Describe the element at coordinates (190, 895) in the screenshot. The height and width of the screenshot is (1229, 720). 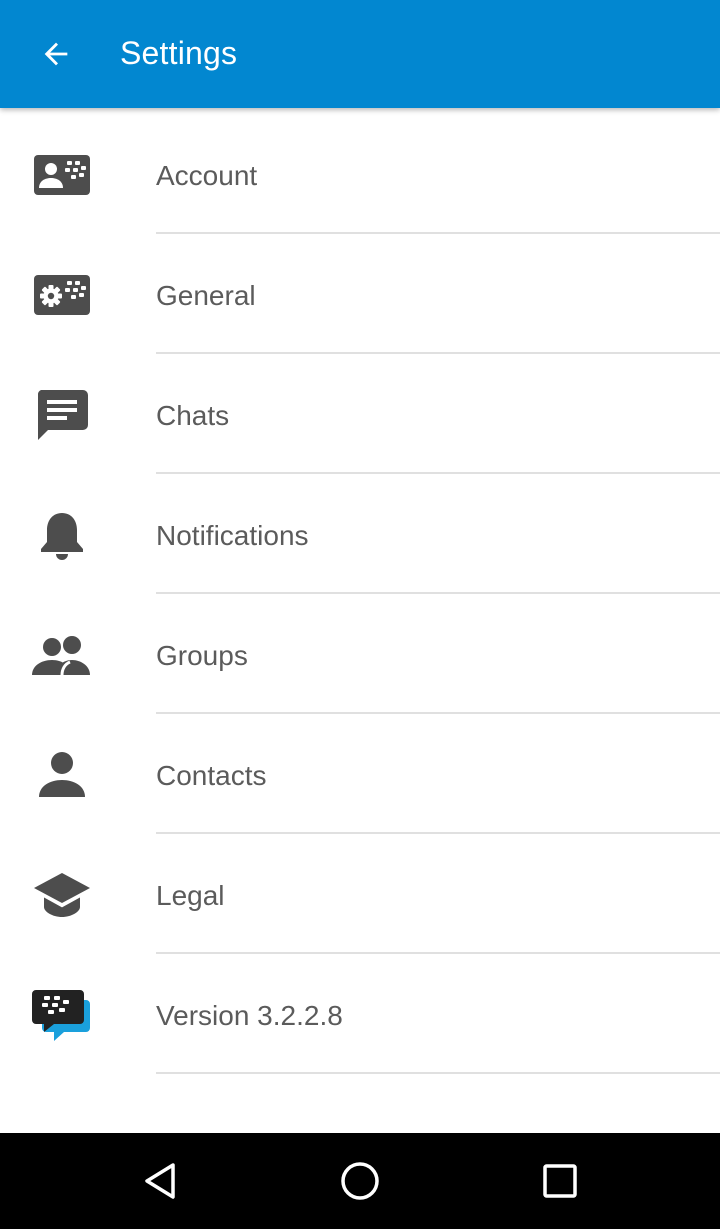
I see `settings-item-label: Legal` at that location.